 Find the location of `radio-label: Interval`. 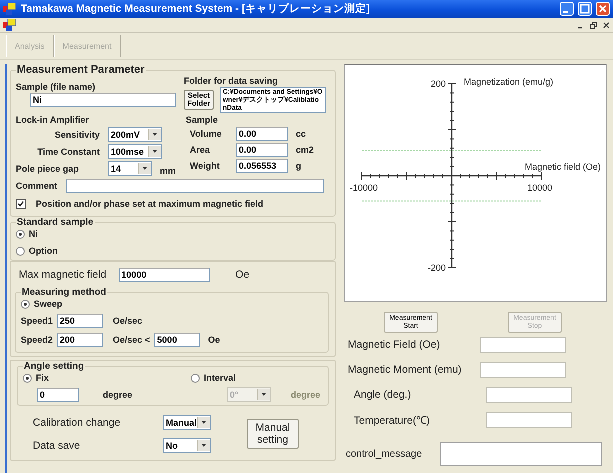

radio-label: Interval is located at coordinates (220, 378).